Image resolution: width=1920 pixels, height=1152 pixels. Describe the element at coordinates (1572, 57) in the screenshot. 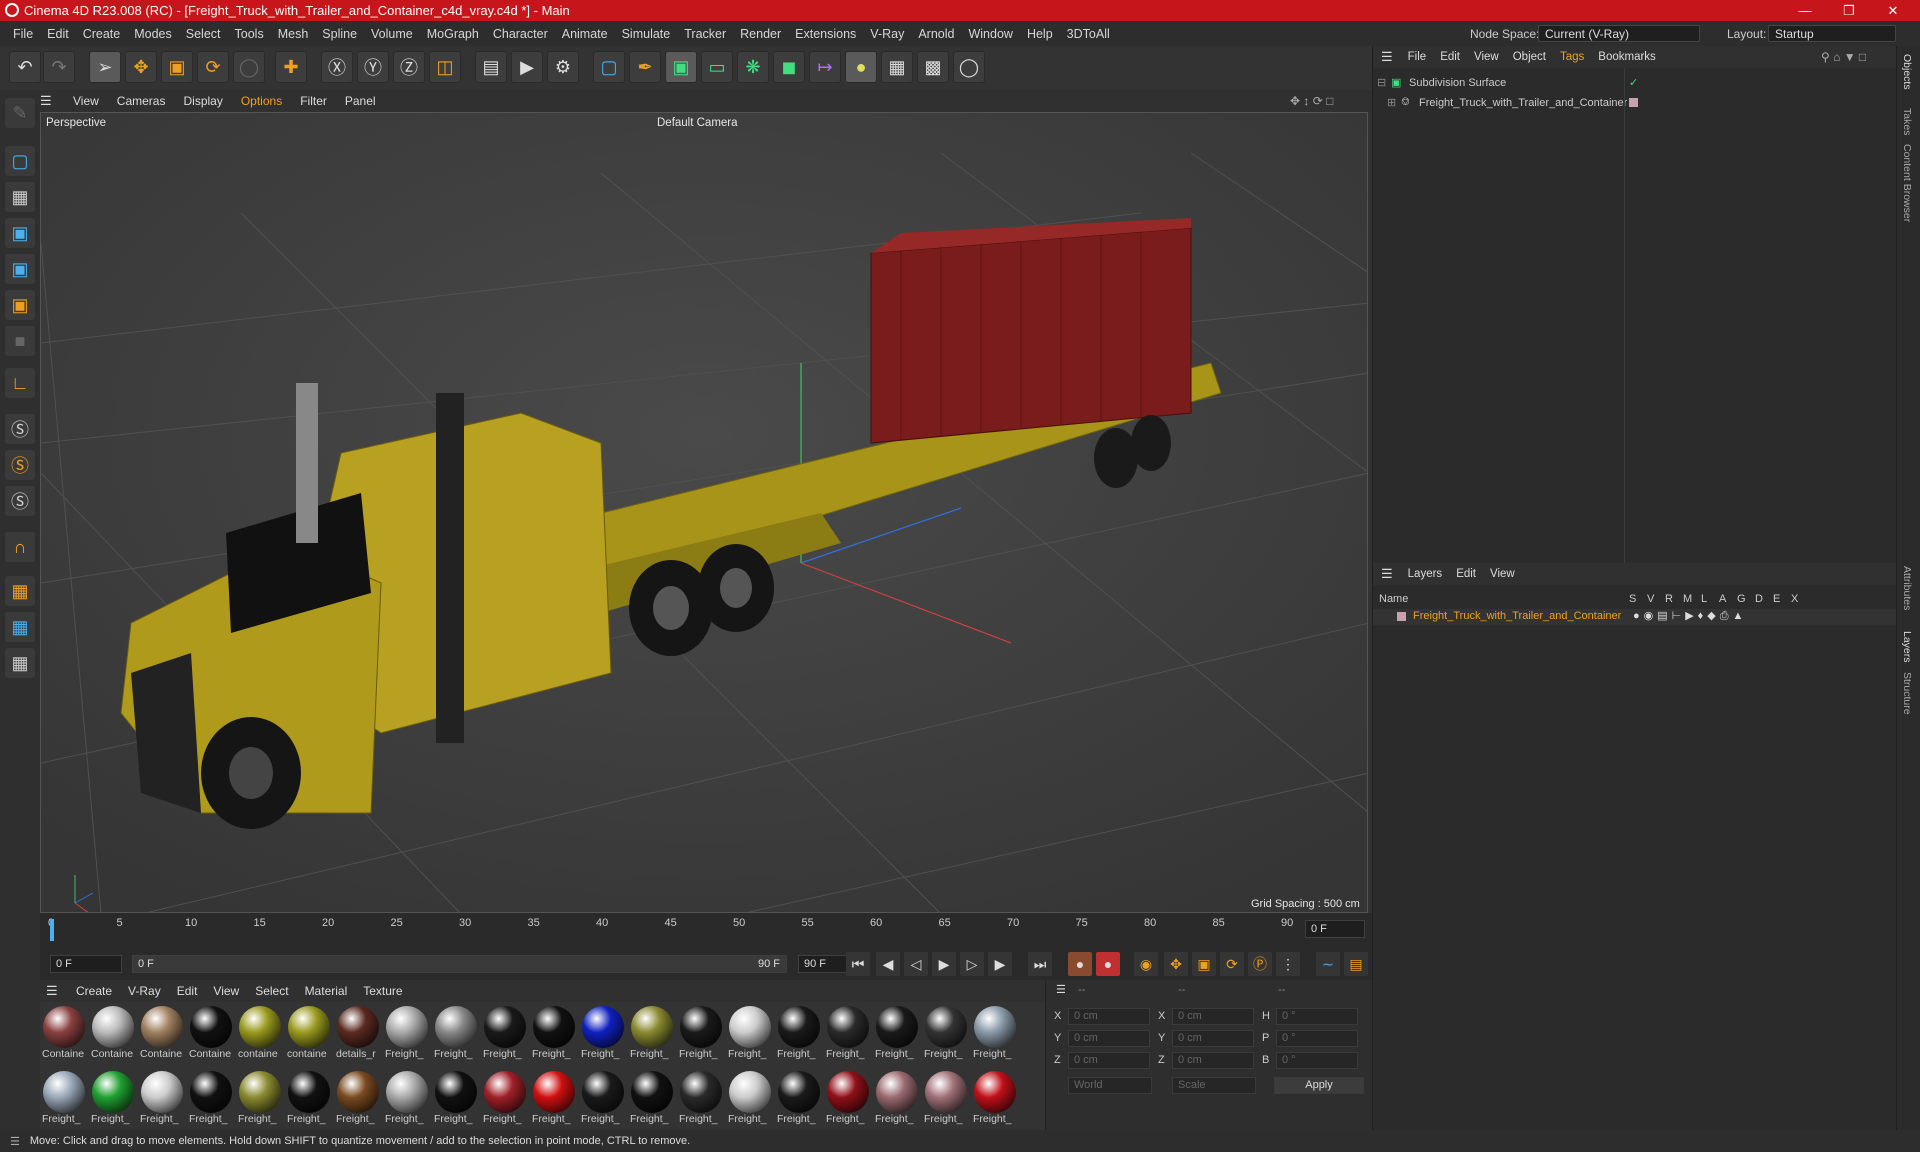

I see `obj-menu-tags: Tags` at that location.